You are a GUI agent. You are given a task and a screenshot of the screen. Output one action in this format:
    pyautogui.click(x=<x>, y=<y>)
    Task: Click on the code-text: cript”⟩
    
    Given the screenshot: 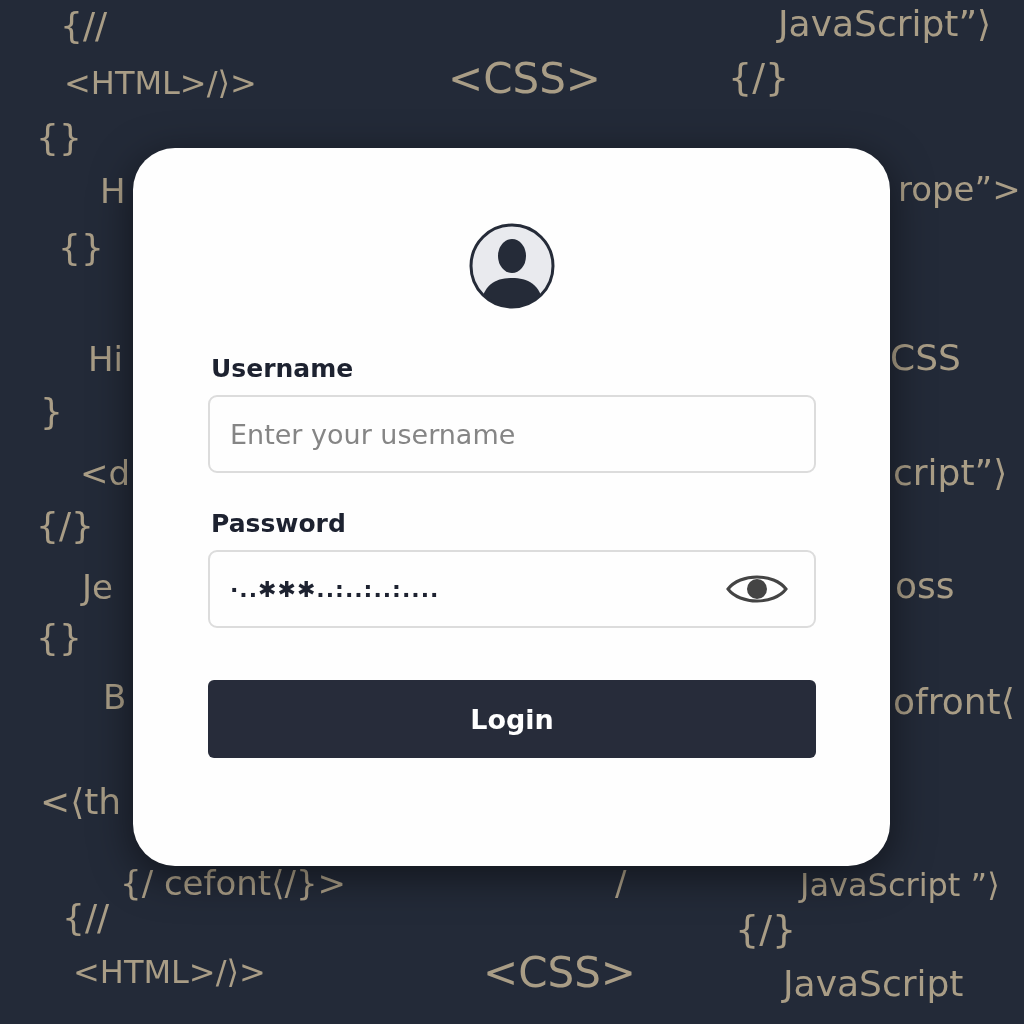 What is the action you would take?
    pyautogui.click(x=950, y=473)
    